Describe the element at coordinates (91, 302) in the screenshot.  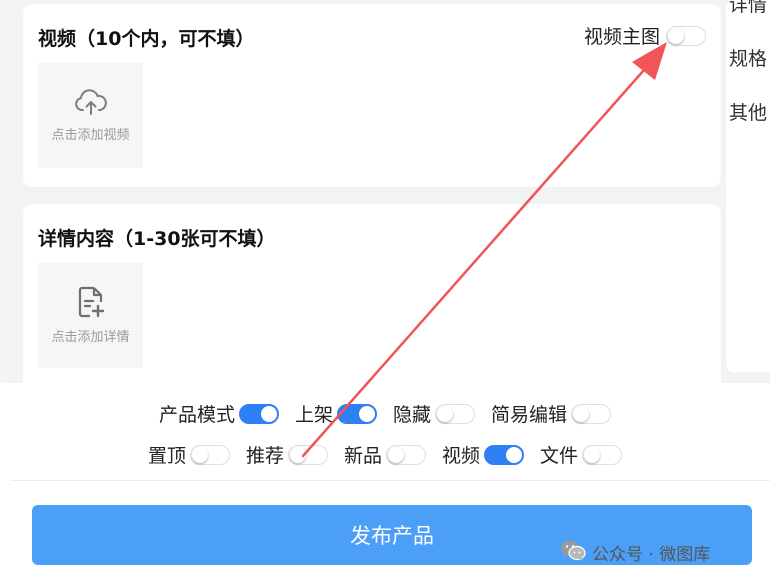
I see `file-add-icon` at that location.